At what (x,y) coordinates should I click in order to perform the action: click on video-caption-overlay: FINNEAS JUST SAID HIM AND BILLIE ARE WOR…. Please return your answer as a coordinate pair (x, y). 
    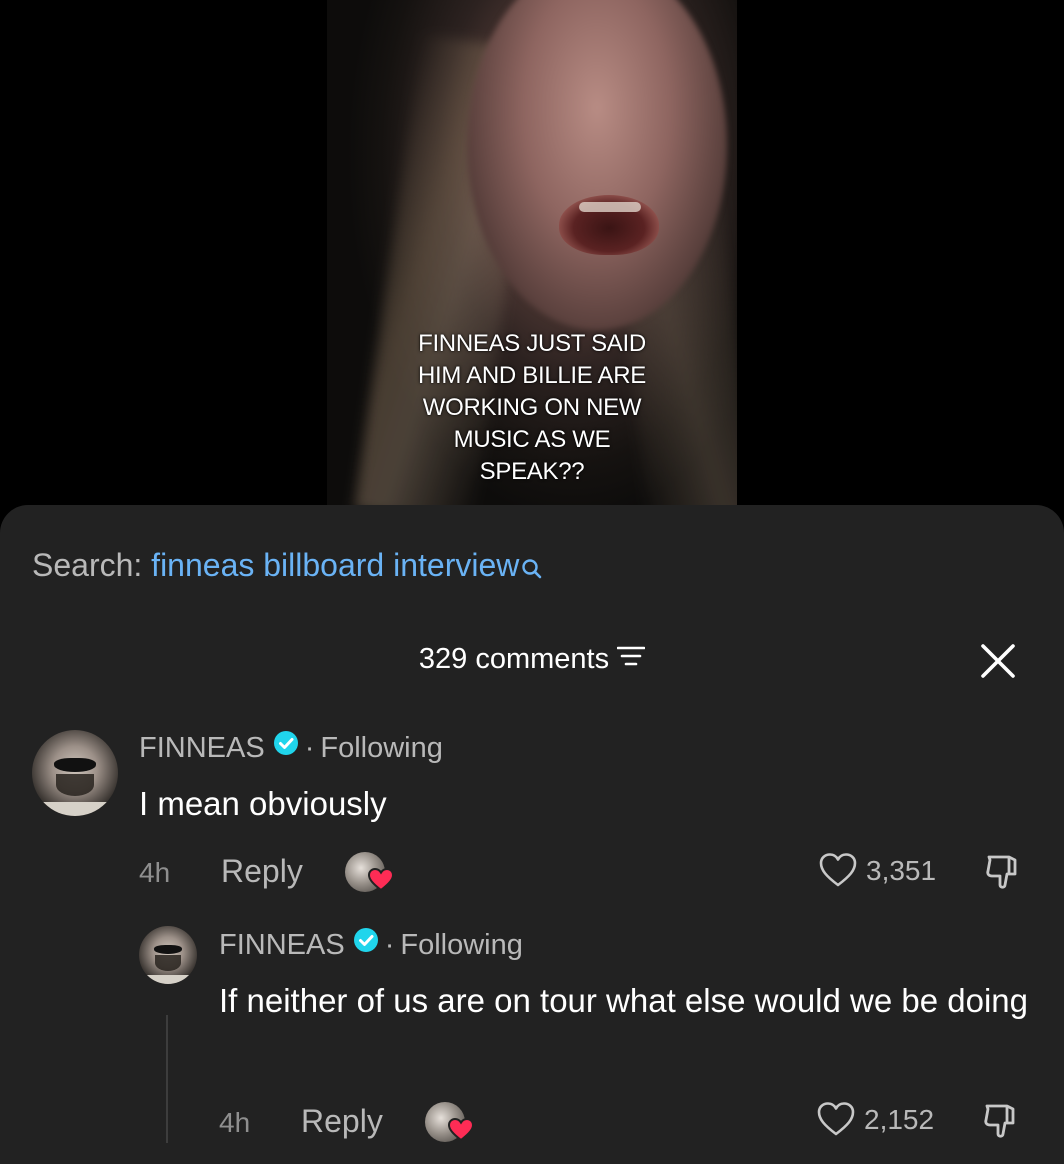
    Looking at the image, I should click on (531, 407).